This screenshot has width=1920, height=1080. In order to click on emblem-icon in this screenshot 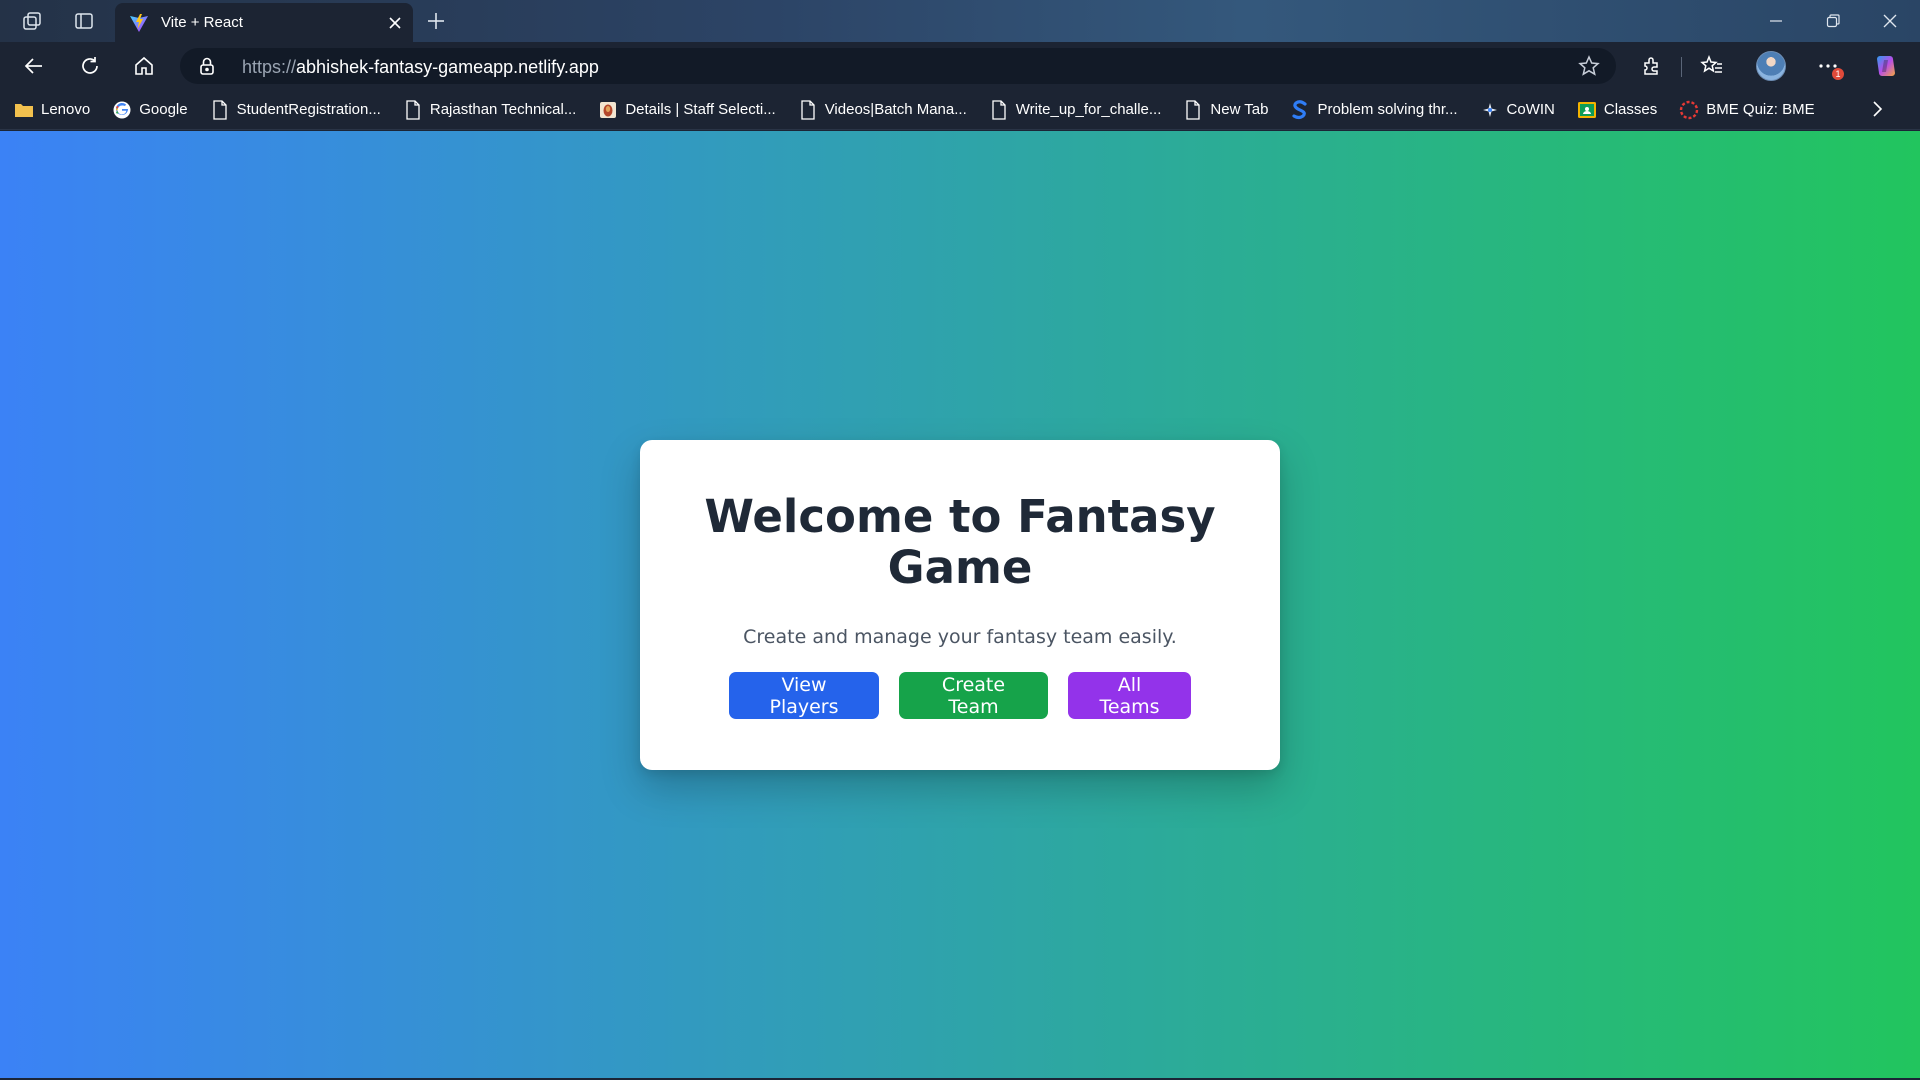, I will do `click(608, 110)`.